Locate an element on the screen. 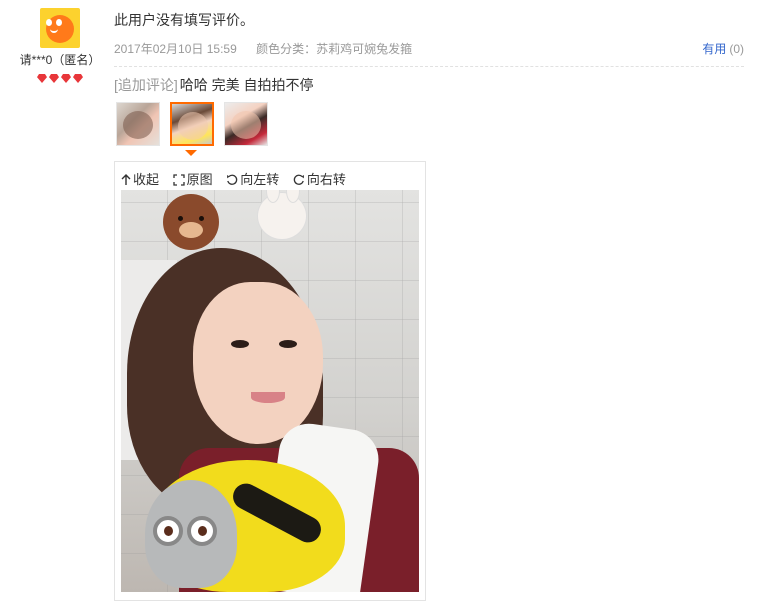  append-review: [追加评论] 哈哈 完美 自拍拍不停 is located at coordinates (214, 85).